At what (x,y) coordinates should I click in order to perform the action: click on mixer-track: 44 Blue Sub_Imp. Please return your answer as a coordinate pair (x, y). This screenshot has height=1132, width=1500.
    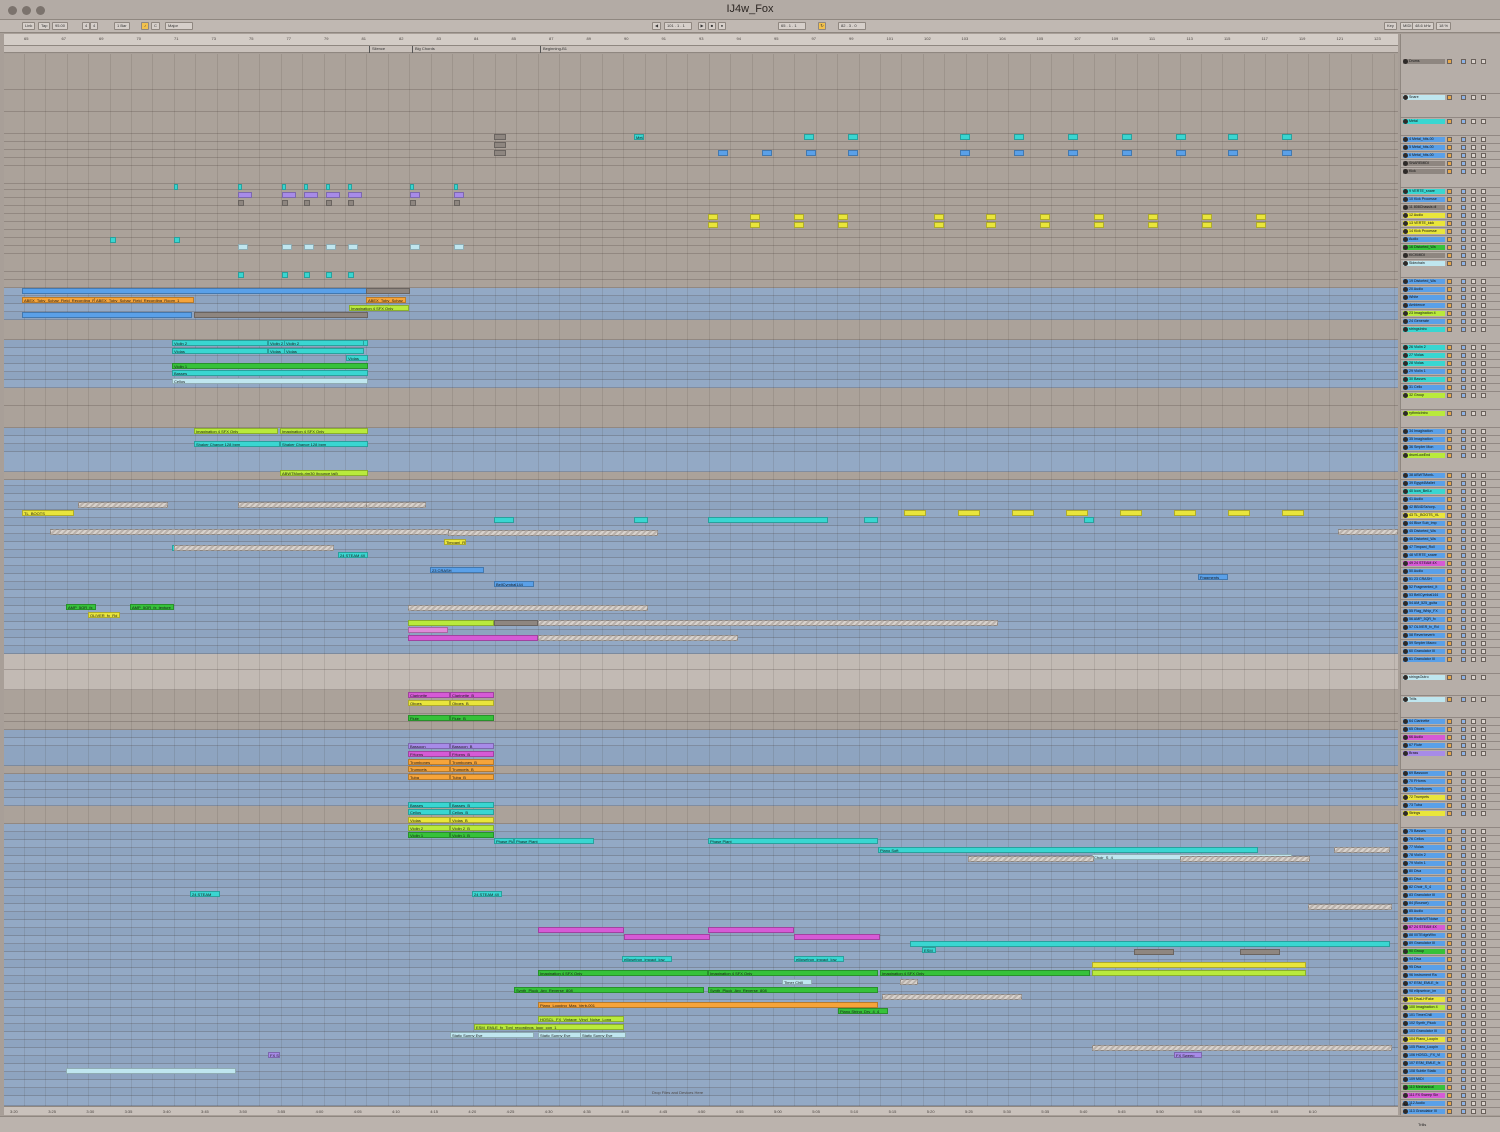
    Looking at the image, I should click on (1450, 524).